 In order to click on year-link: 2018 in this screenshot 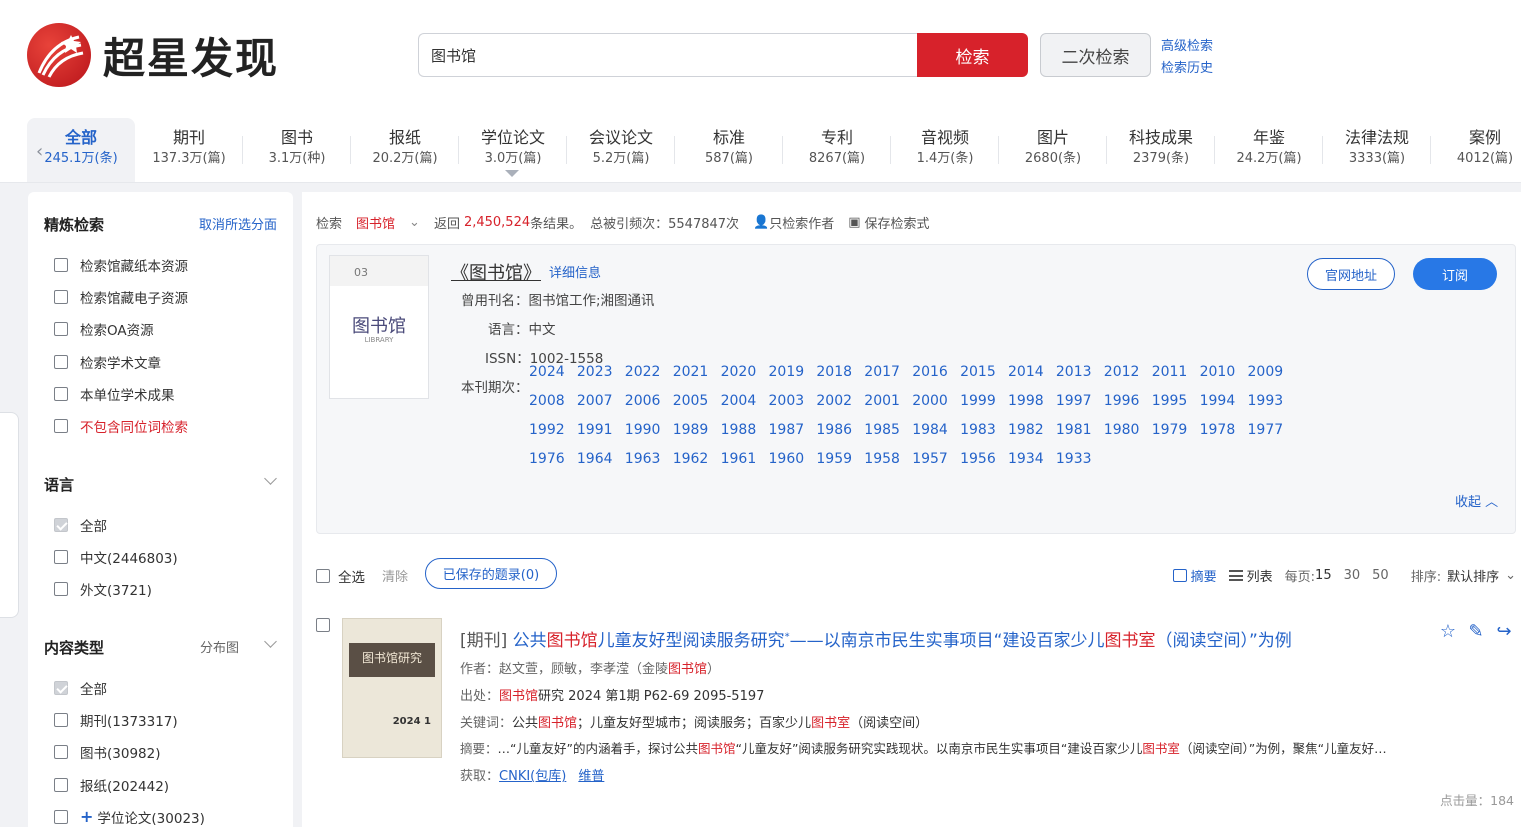, I will do `click(840, 372)`.